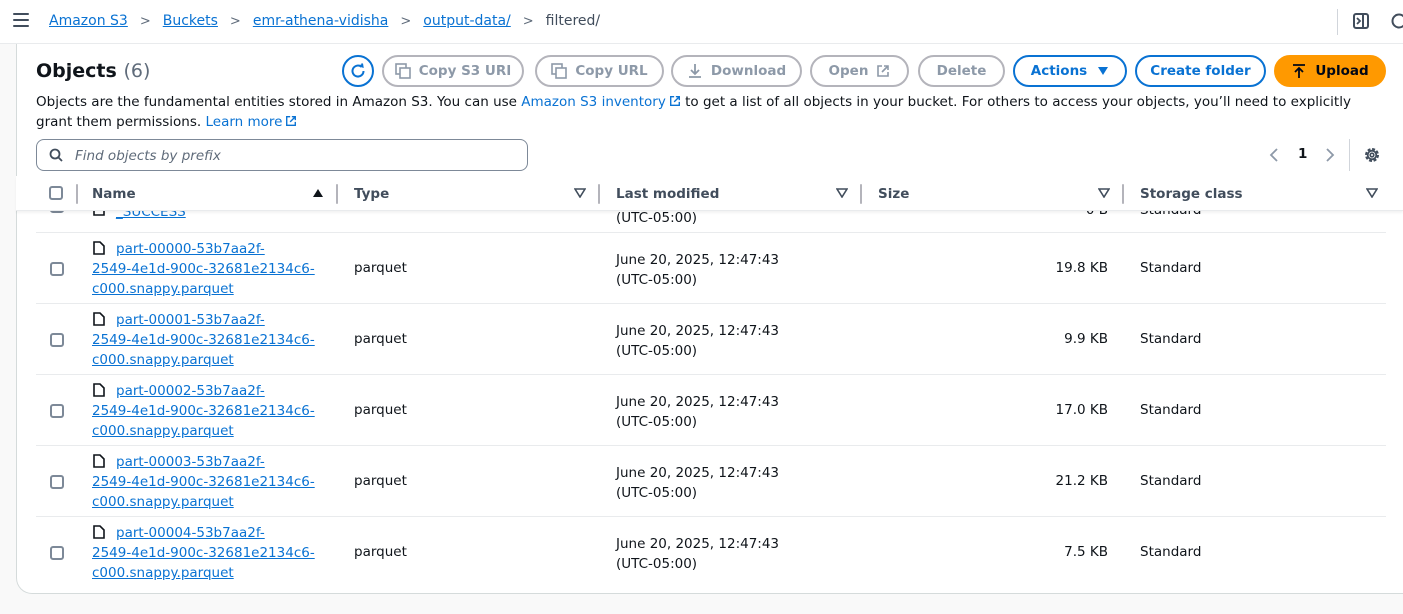 The width and height of the screenshot is (1403, 614). What do you see at coordinates (1200, 71) in the screenshot?
I see `create-folder-button: Create folder` at bounding box center [1200, 71].